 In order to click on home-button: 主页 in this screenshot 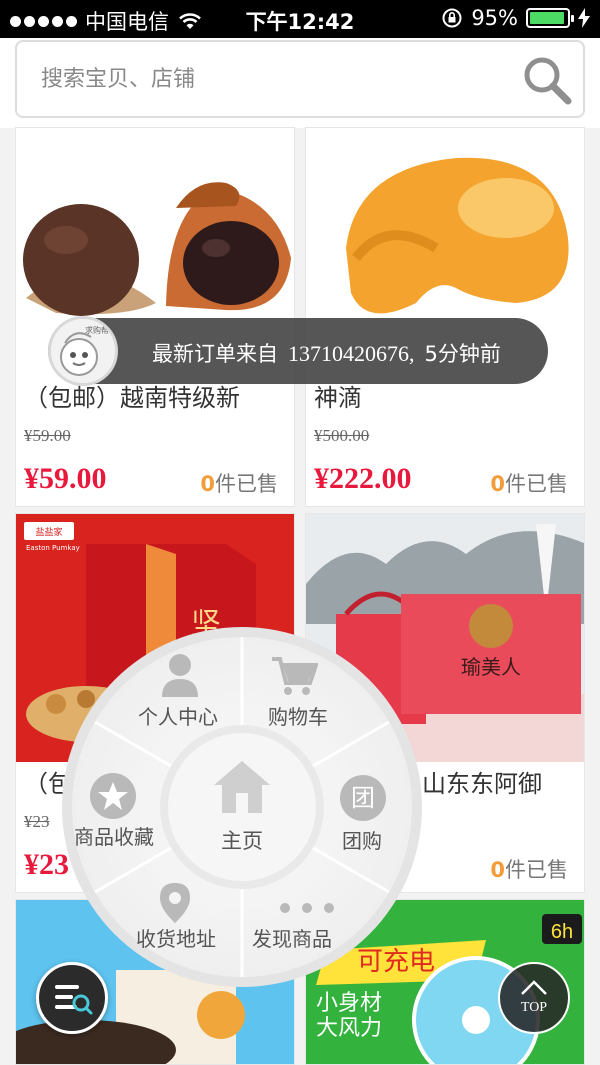, I will do `click(242, 807)`.